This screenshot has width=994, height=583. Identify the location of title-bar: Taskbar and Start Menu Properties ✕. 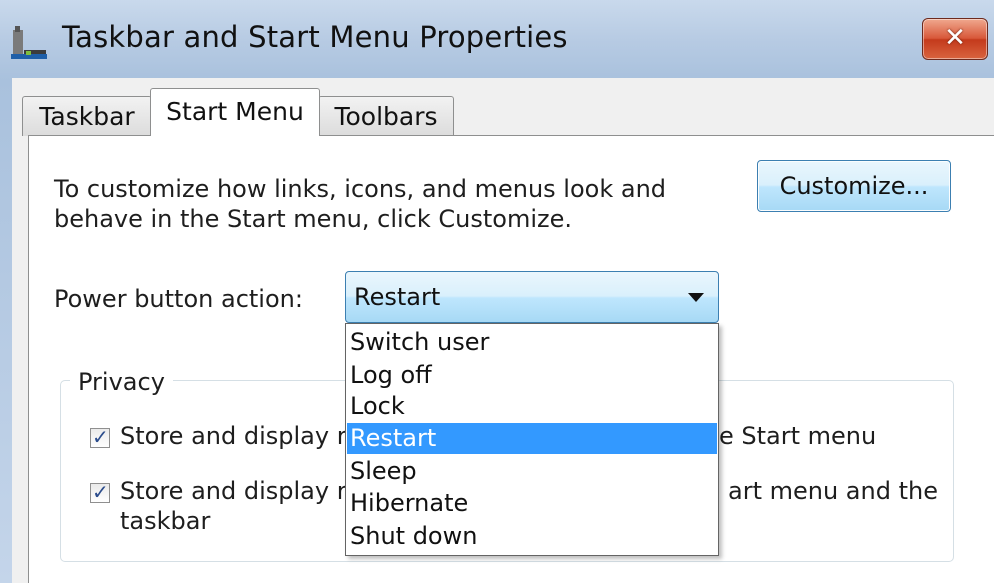
(497, 39).